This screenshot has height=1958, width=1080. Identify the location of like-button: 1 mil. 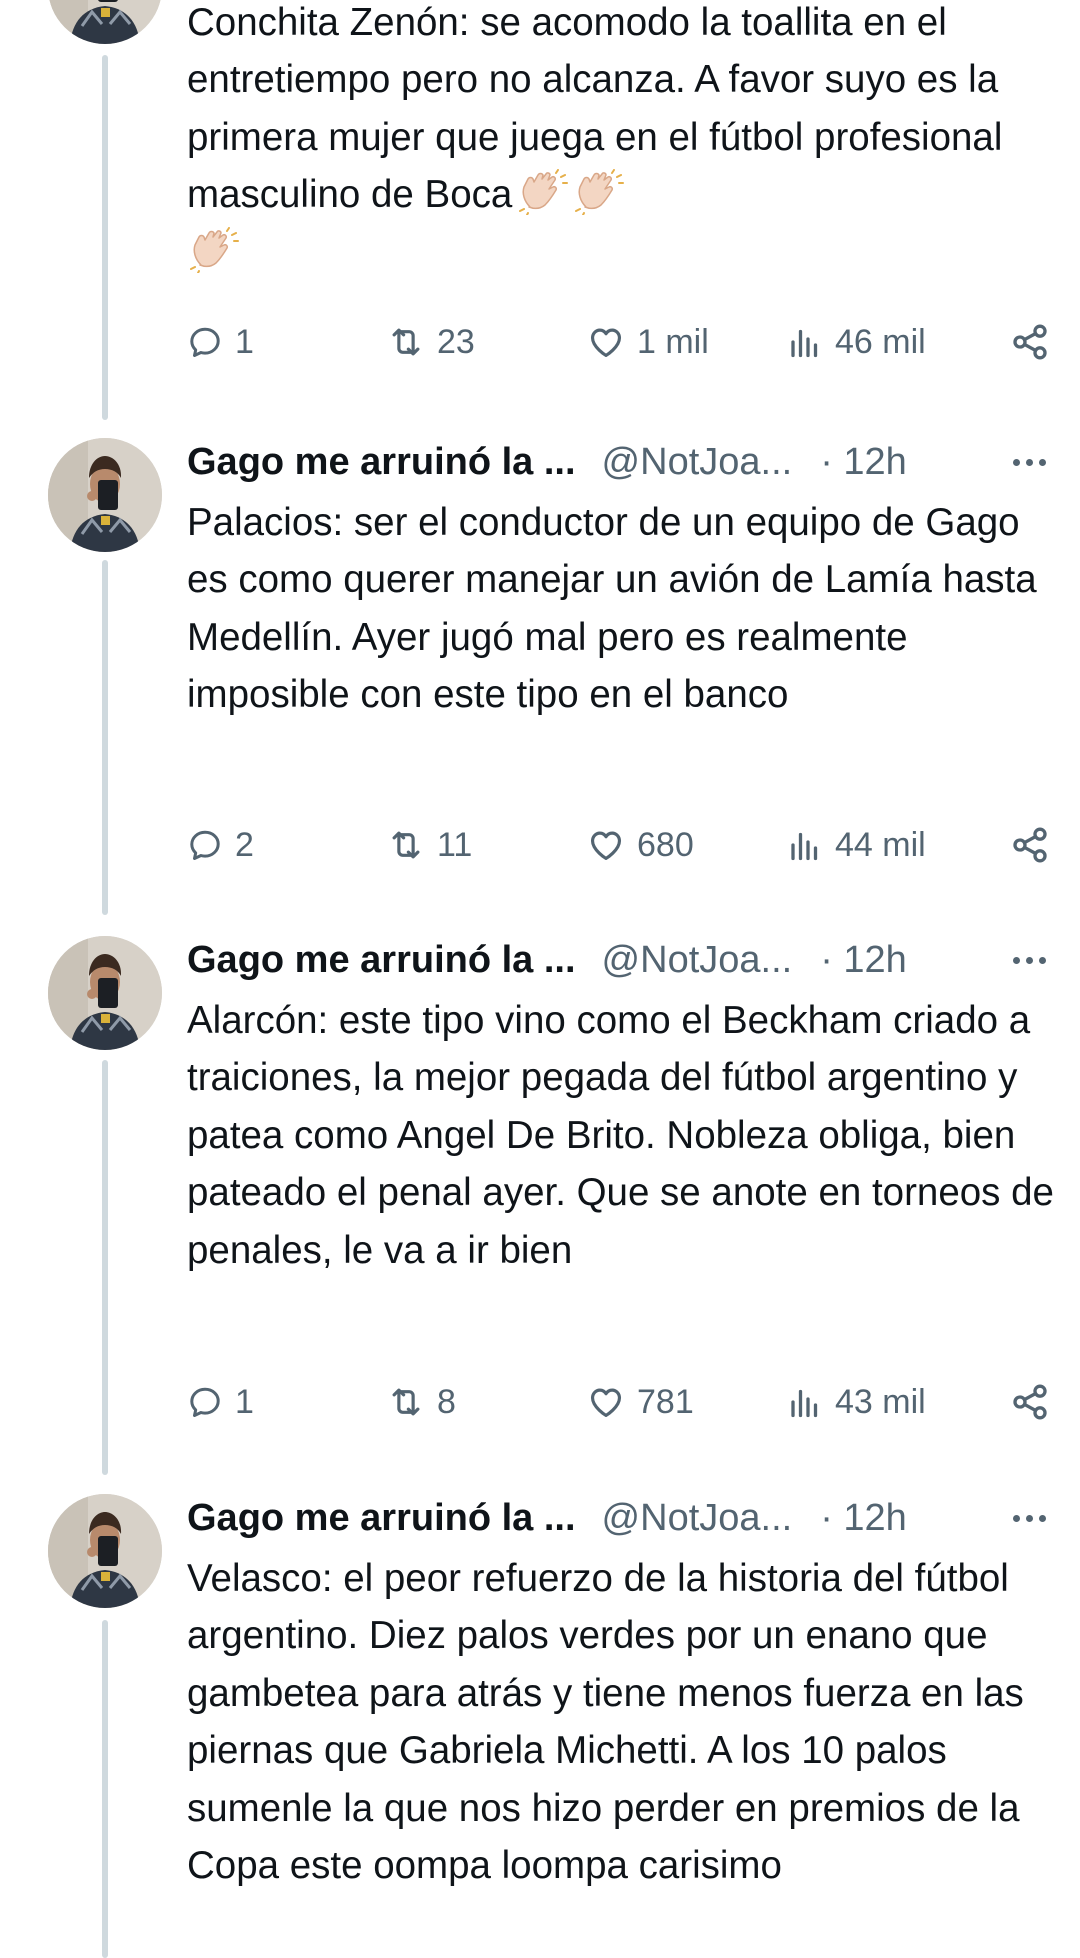
(648, 342).